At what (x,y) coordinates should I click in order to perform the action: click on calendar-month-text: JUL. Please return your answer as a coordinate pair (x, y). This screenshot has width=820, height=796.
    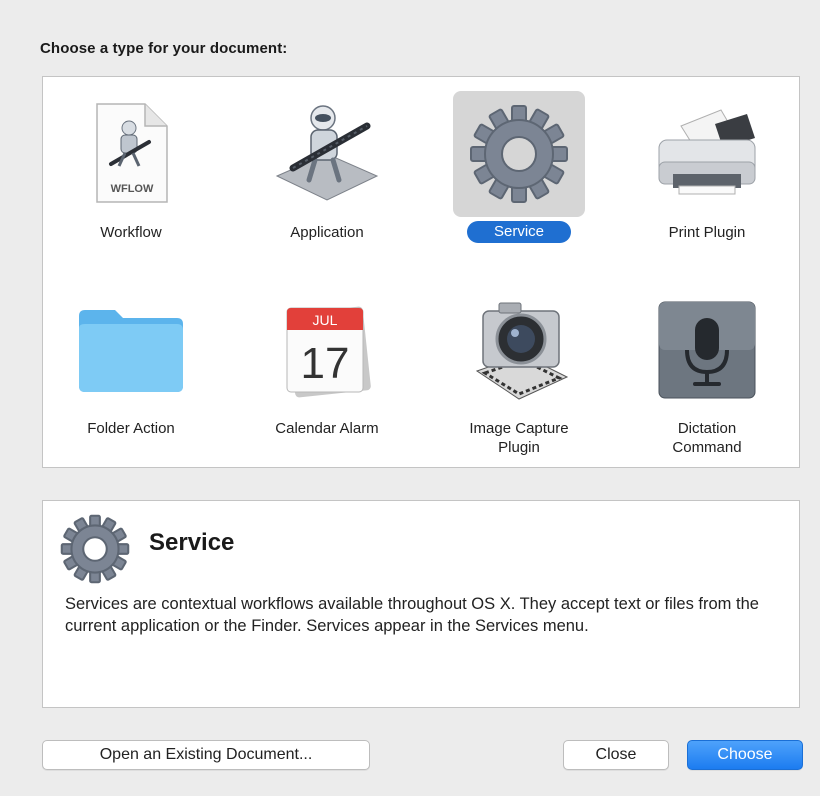
    Looking at the image, I should click on (325, 320).